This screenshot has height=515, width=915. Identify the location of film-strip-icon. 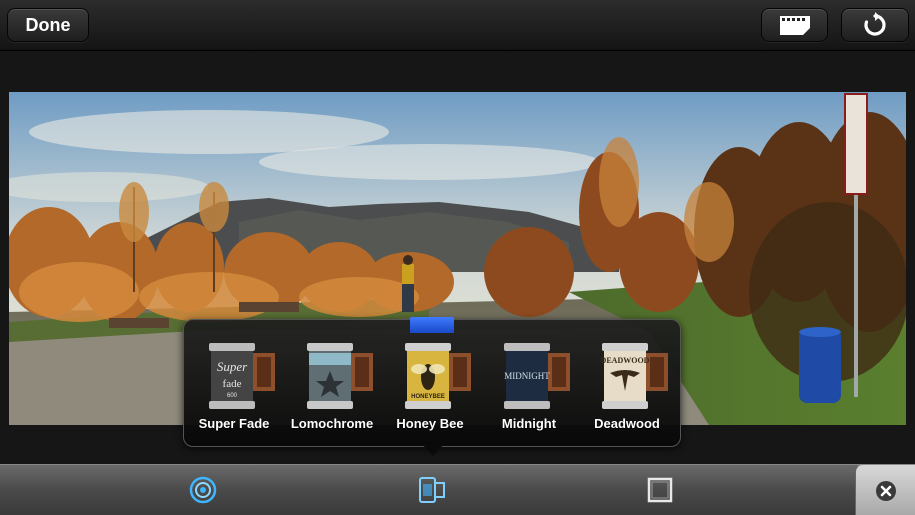
(794, 25).